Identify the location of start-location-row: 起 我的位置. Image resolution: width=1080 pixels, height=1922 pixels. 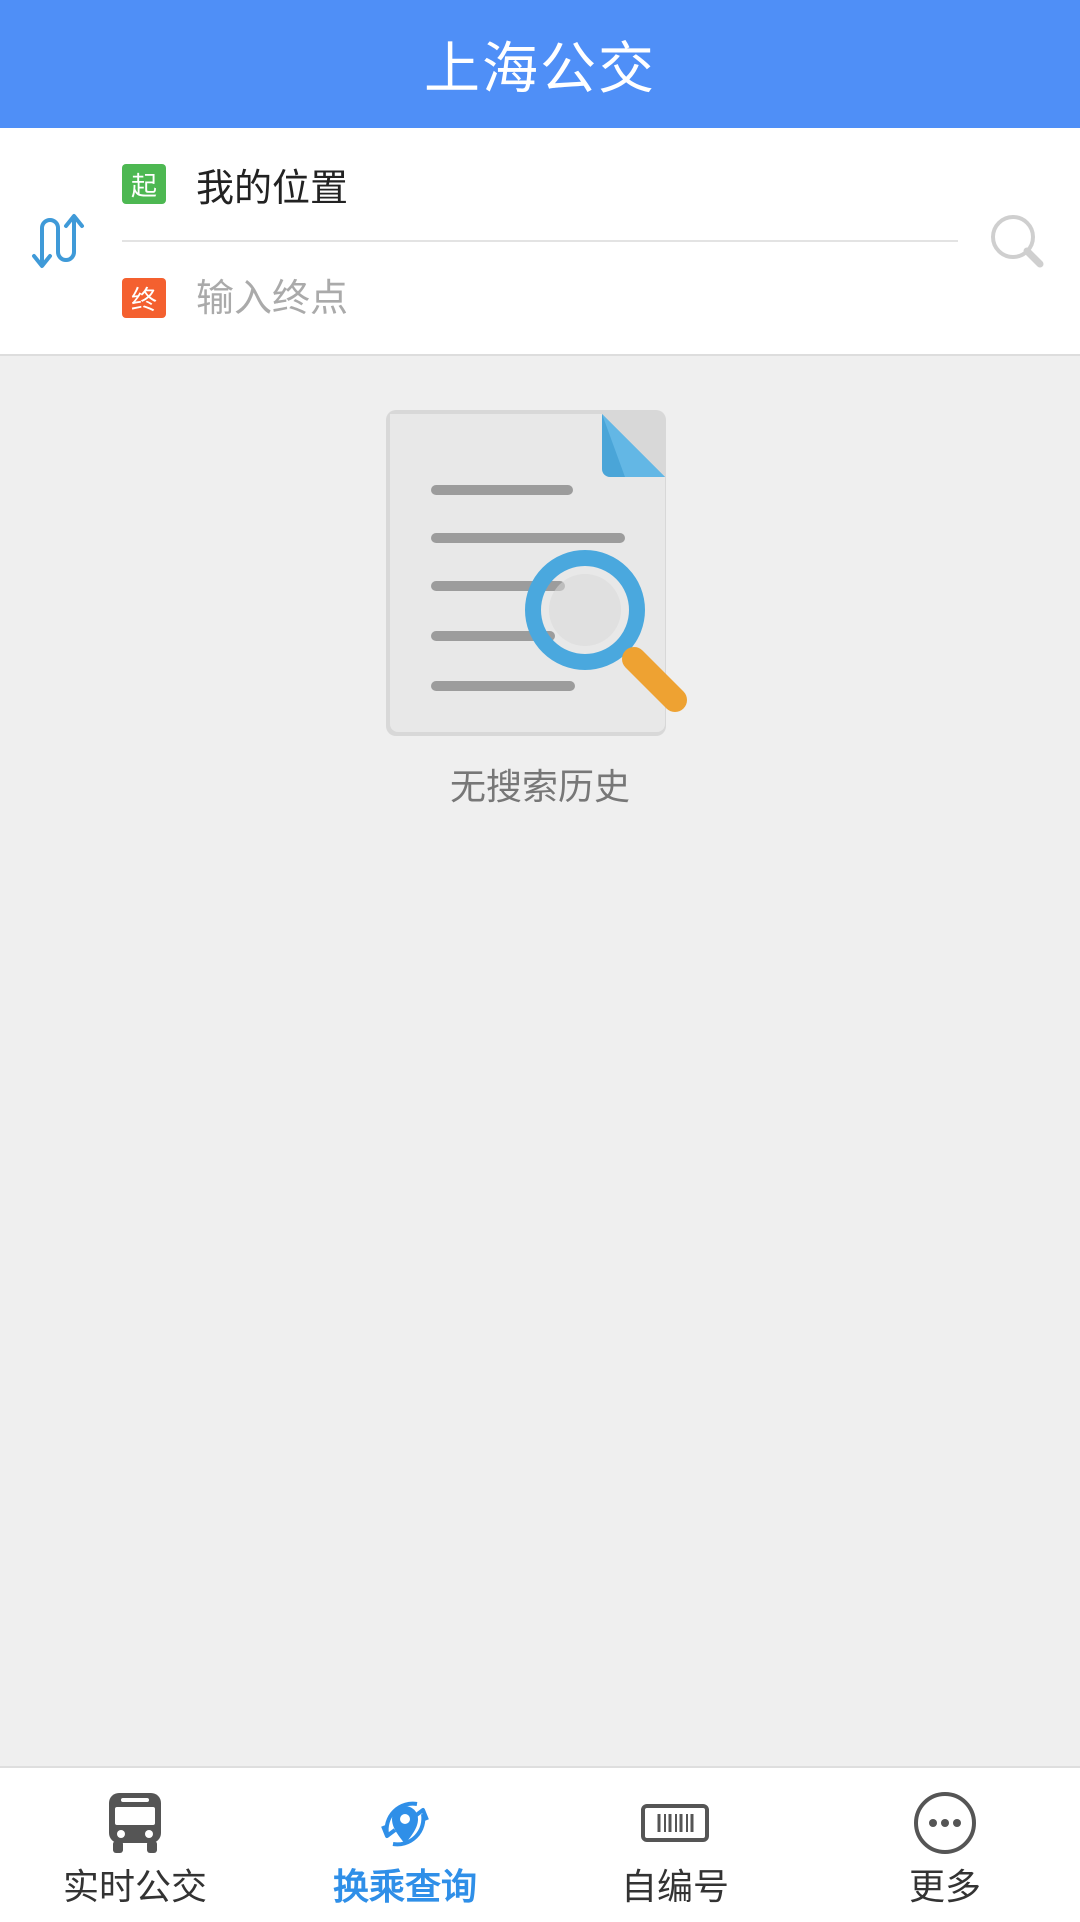
(540, 184).